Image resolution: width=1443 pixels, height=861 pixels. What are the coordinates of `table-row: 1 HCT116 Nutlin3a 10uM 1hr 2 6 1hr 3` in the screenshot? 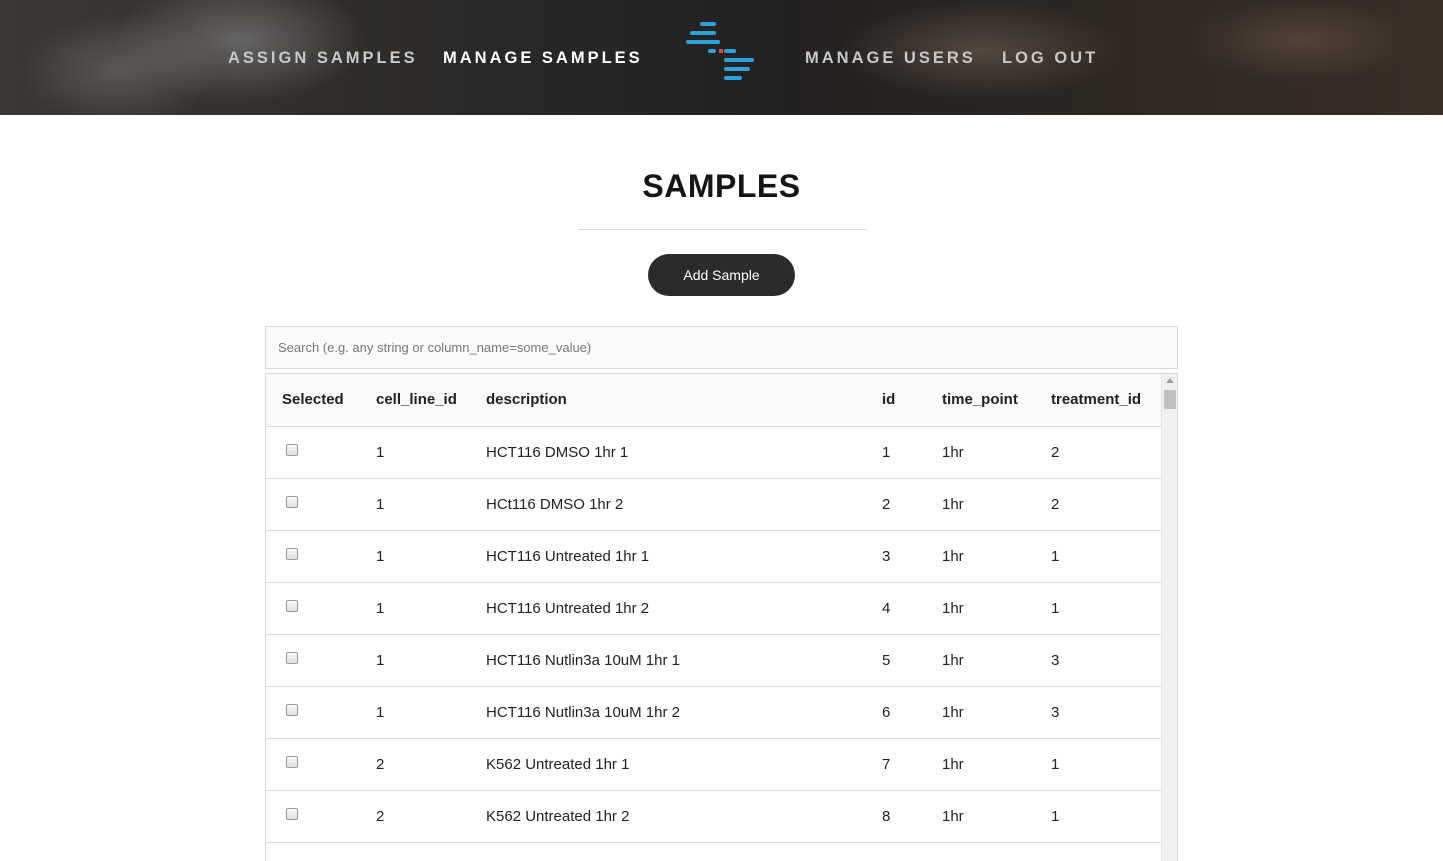 It's located at (713, 712).